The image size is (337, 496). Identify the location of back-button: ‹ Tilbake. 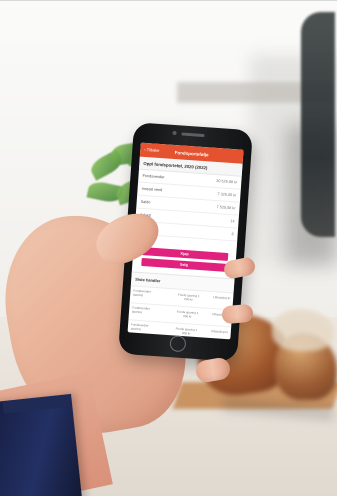
(151, 150).